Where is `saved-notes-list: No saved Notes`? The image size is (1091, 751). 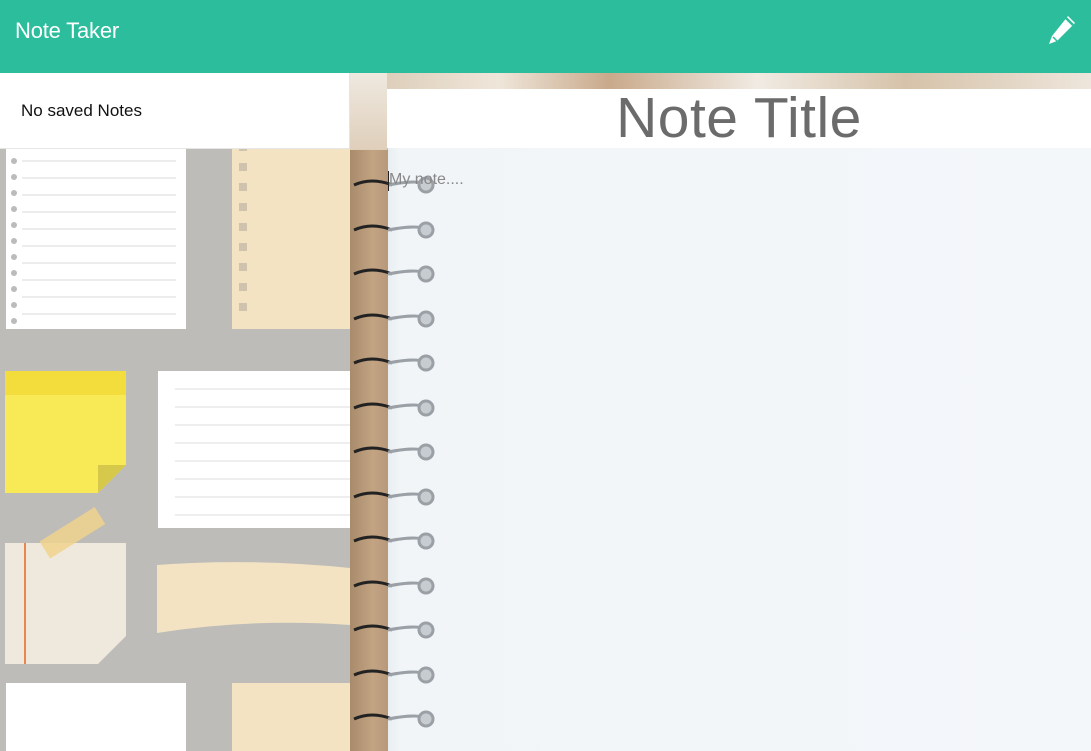 saved-notes-list: No saved Notes is located at coordinates (174, 111).